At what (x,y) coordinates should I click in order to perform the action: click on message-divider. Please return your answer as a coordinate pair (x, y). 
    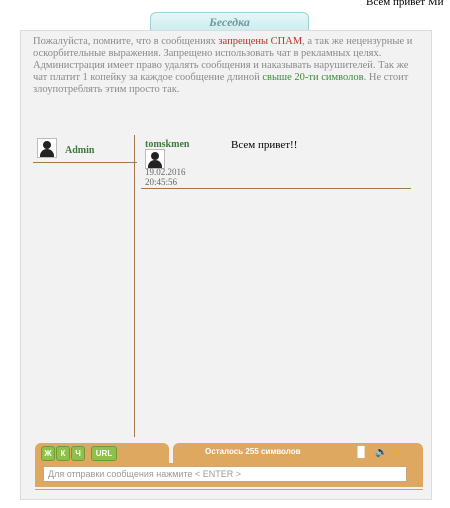
    Looking at the image, I should click on (276, 188).